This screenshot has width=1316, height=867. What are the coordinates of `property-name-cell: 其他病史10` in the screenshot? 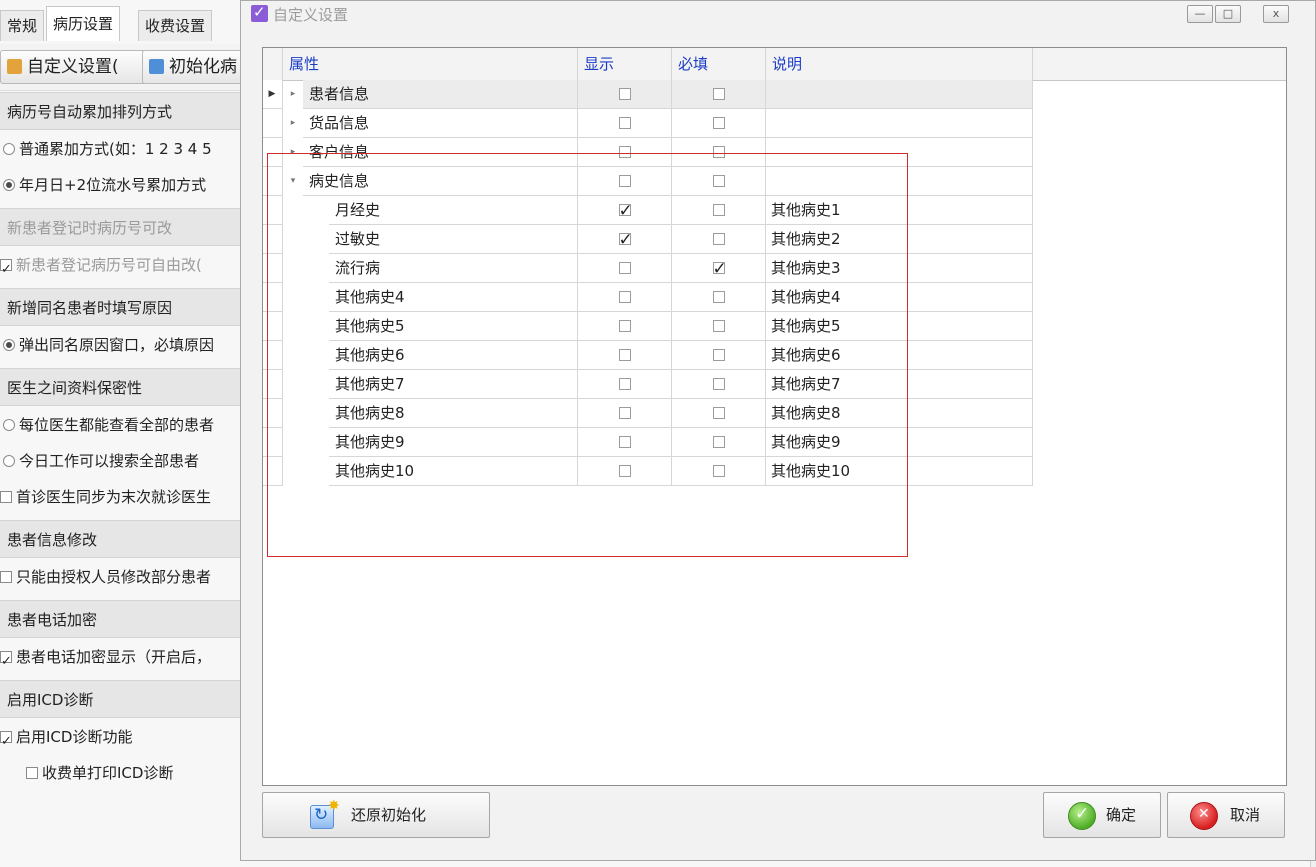 It's located at (453, 471).